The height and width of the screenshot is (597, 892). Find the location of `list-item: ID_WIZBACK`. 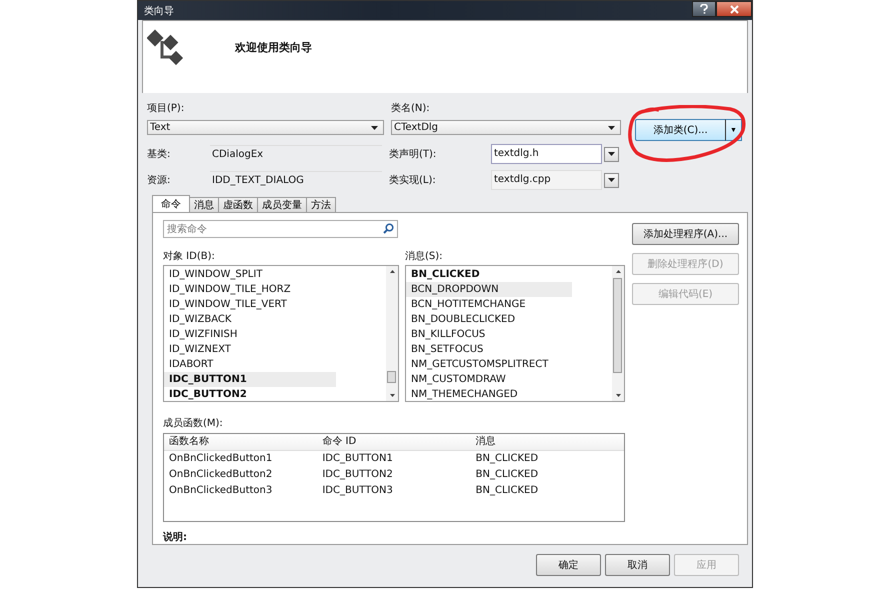

list-item: ID_WIZBACK is located at coordinates (250, 319).